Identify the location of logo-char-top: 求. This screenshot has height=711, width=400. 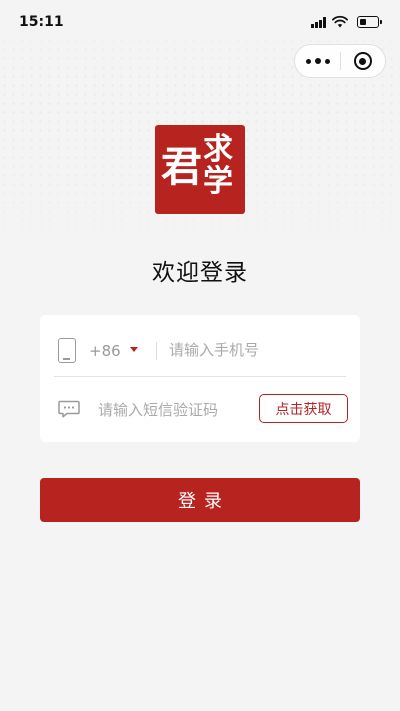
(218, 149).